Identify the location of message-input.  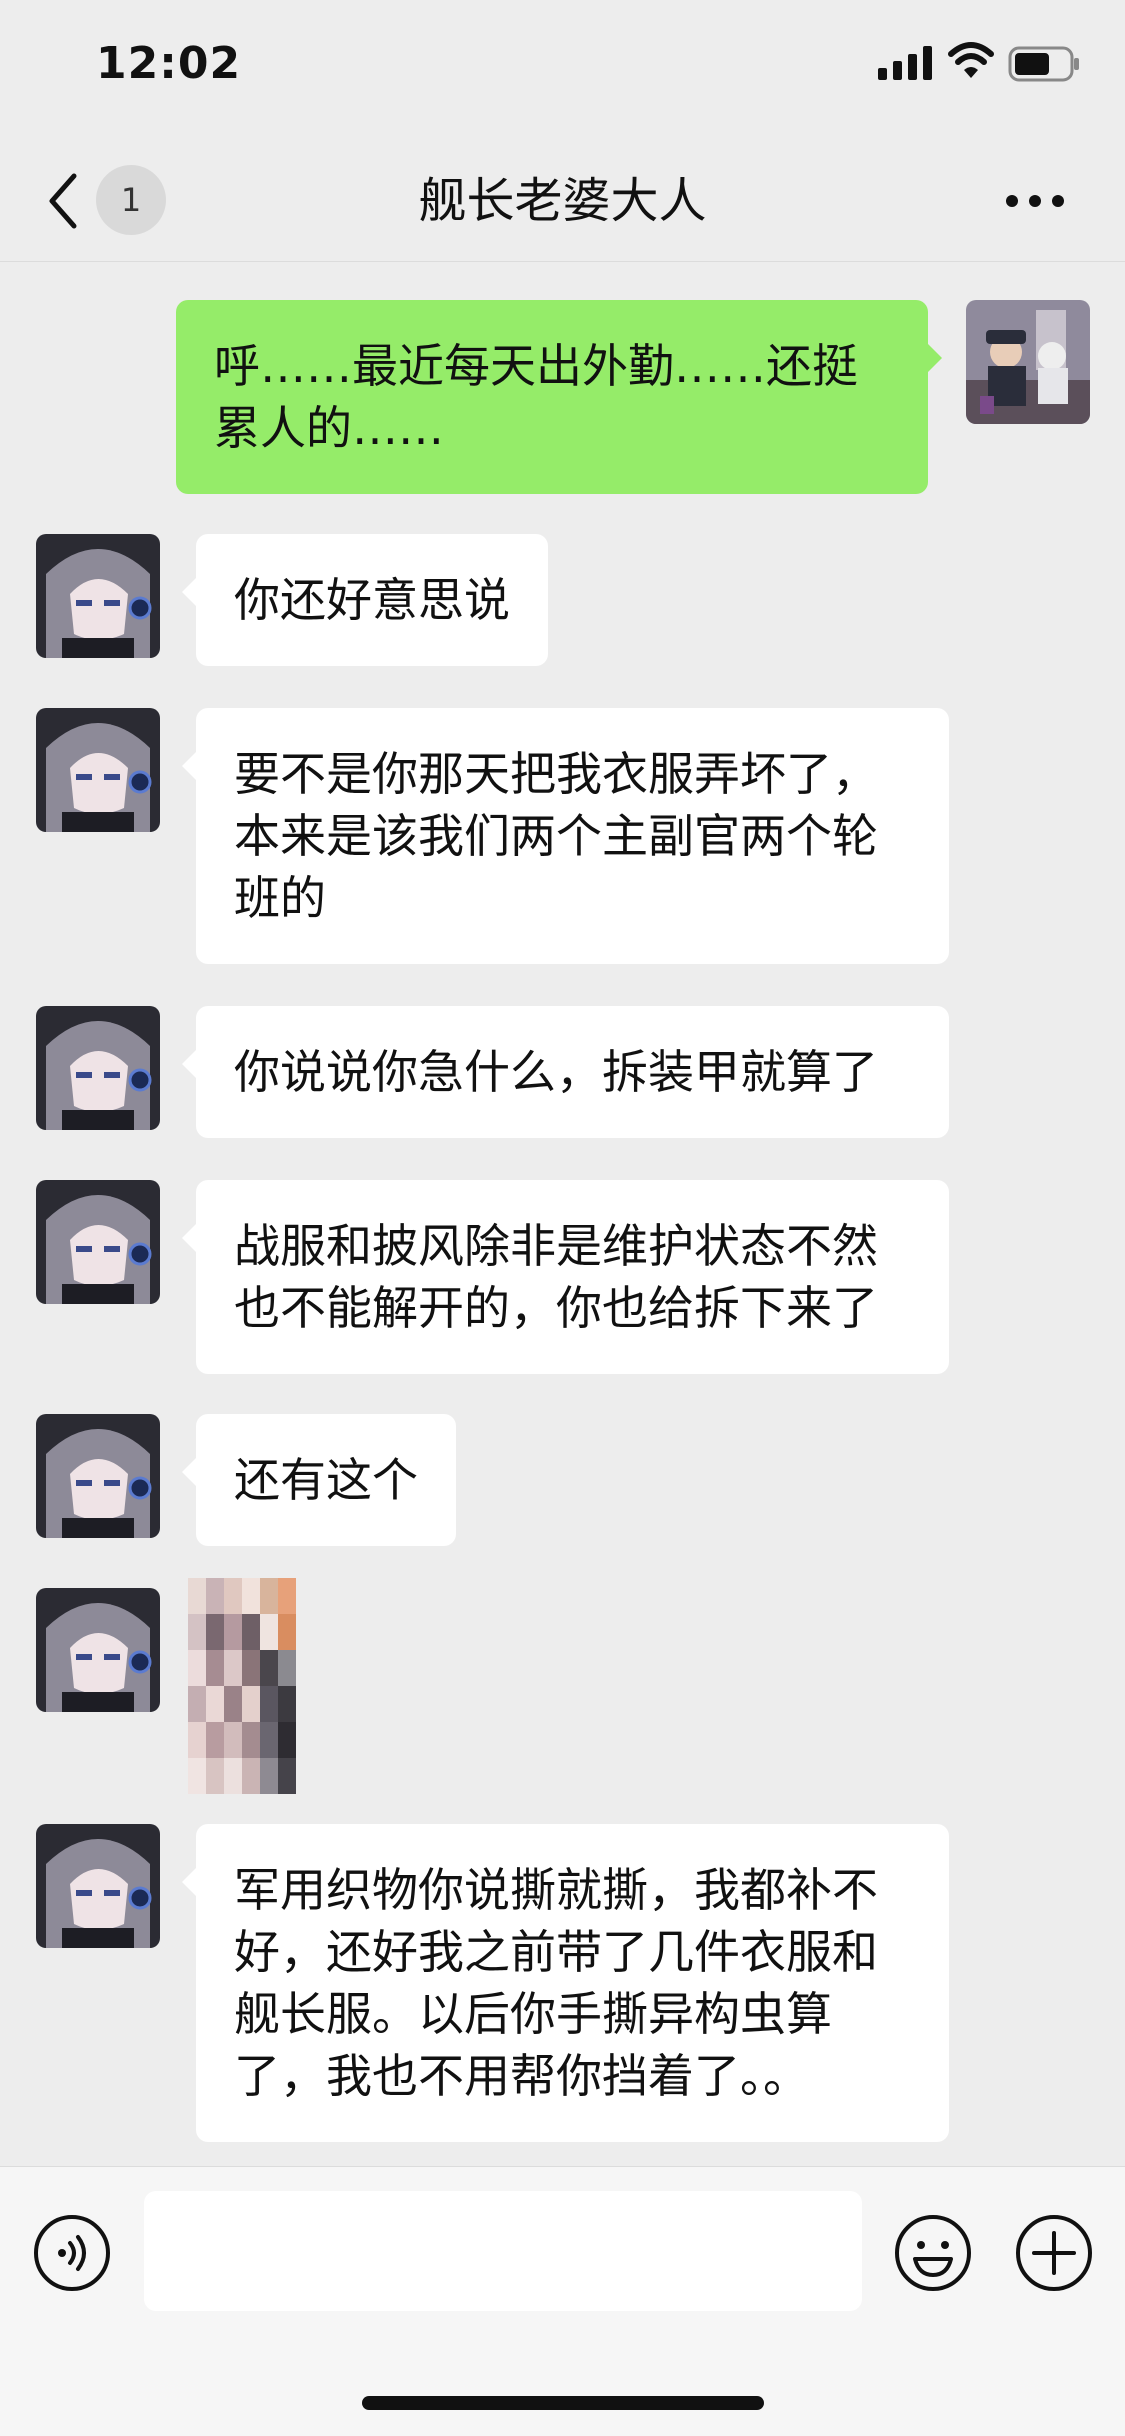
(503, 2251).